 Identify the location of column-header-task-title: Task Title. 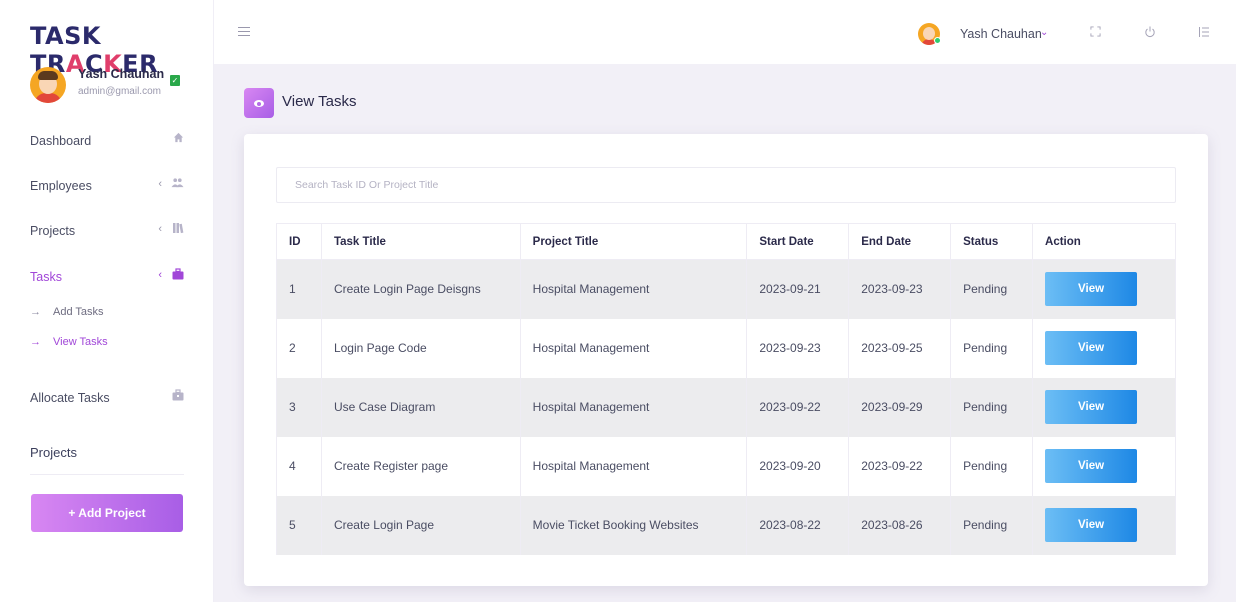
(421, 241).